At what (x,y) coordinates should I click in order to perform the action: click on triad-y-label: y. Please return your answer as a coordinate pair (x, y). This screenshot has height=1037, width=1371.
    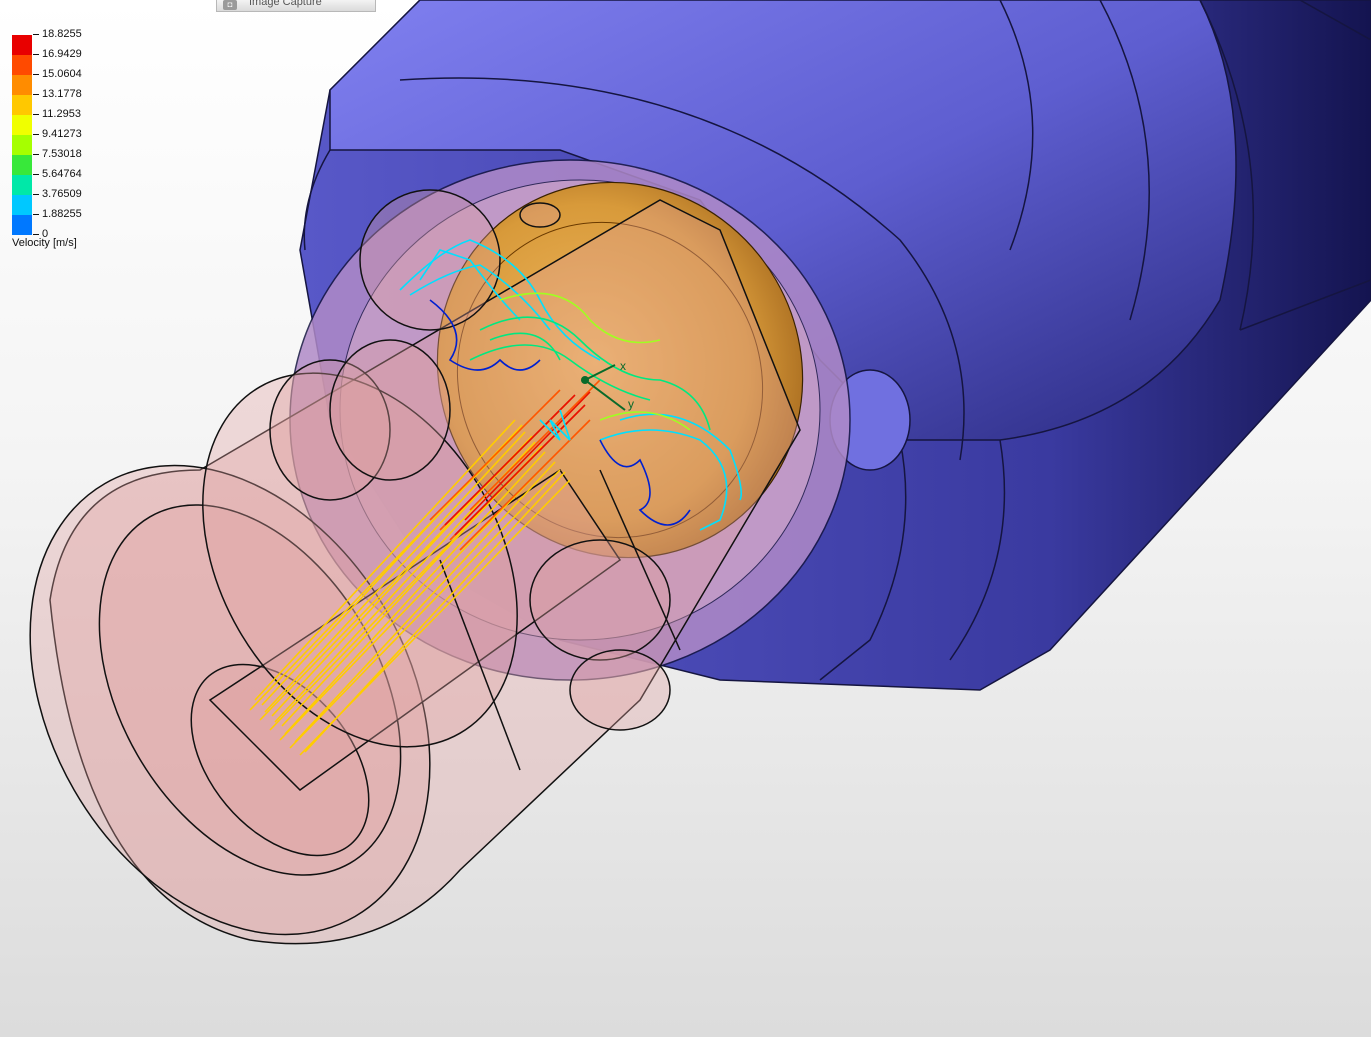
    Looking at the image, I should click on (631, 404).